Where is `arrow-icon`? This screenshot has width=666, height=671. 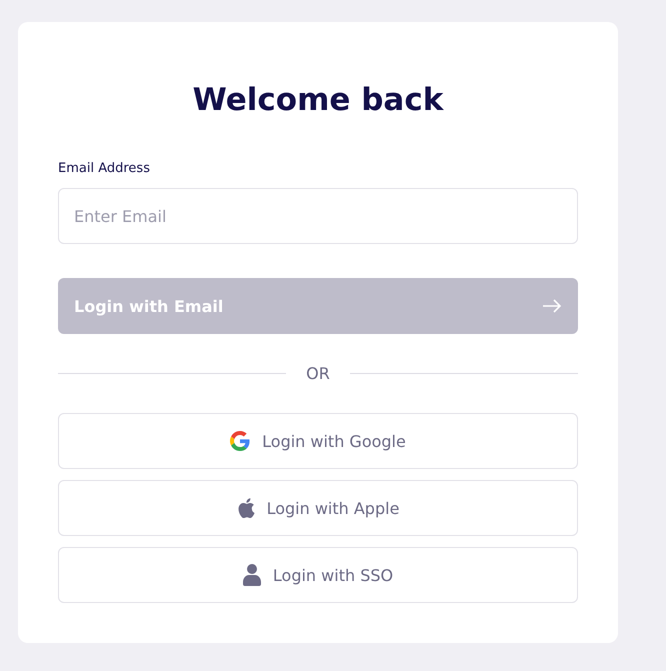 arrow-icon is located at coordinates (552, 306).